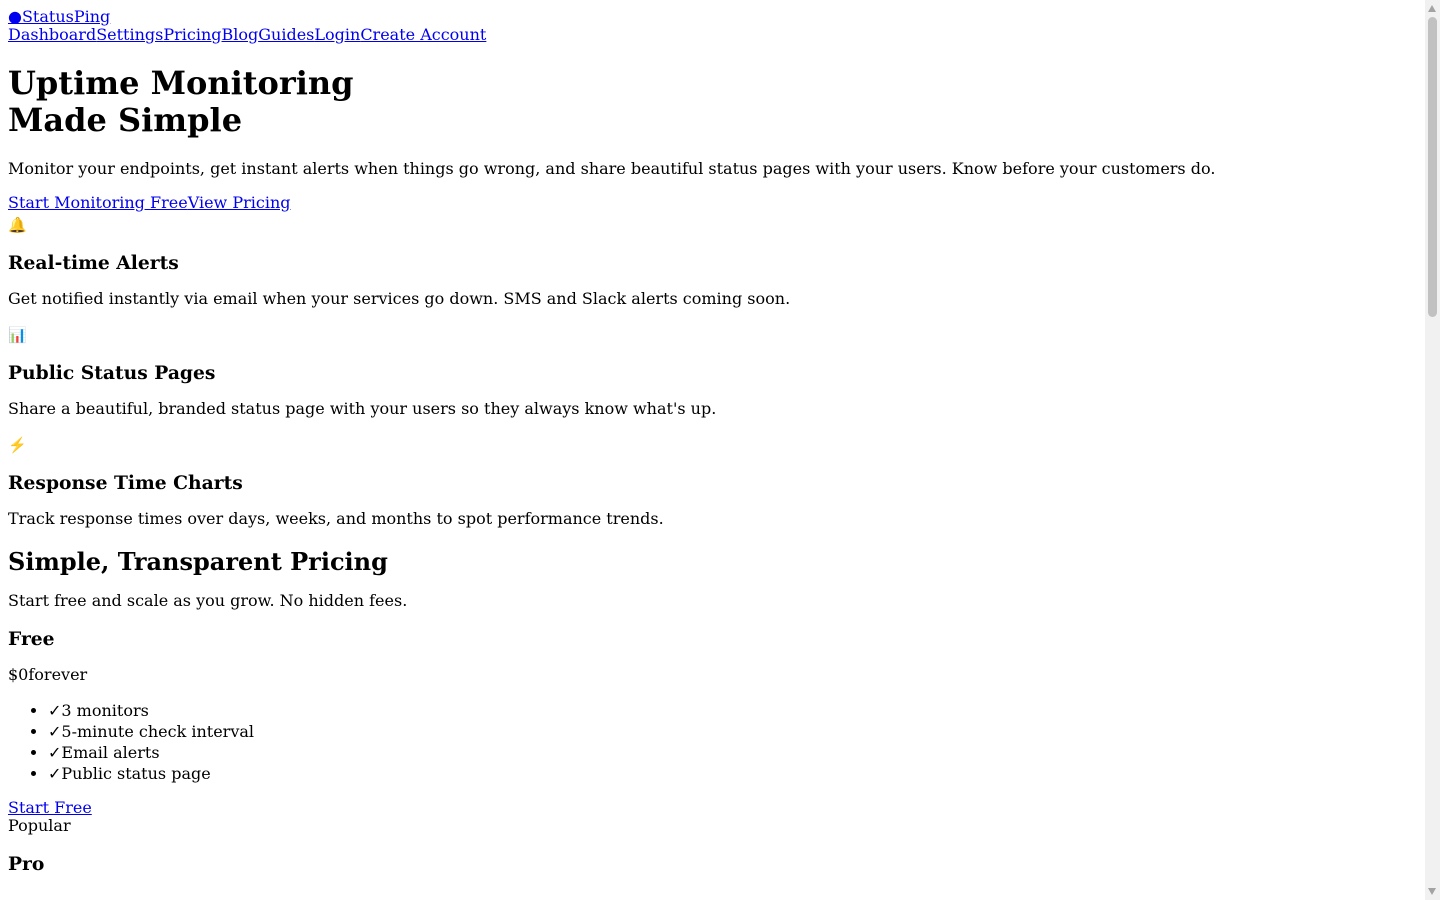  Describe the element at coordinates (733, 773) in the screenshot. I see `list-item: ✓Public status page` at that location.